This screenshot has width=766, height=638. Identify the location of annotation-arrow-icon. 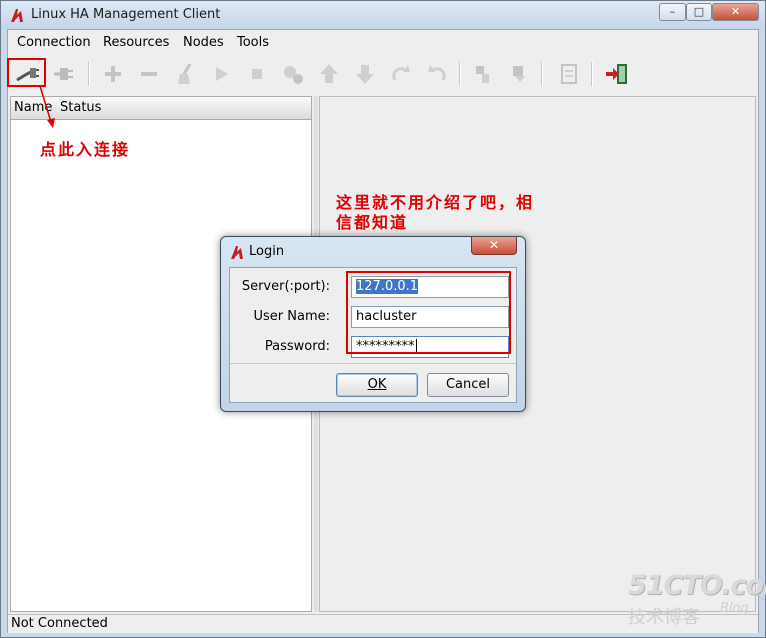
(47, 106).